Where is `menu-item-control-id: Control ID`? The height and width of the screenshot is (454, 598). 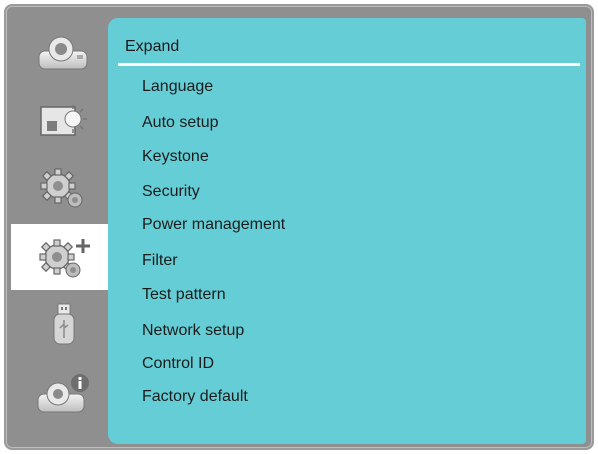 menu-item-control-id: Control ID is located at coordinates (178, 364).